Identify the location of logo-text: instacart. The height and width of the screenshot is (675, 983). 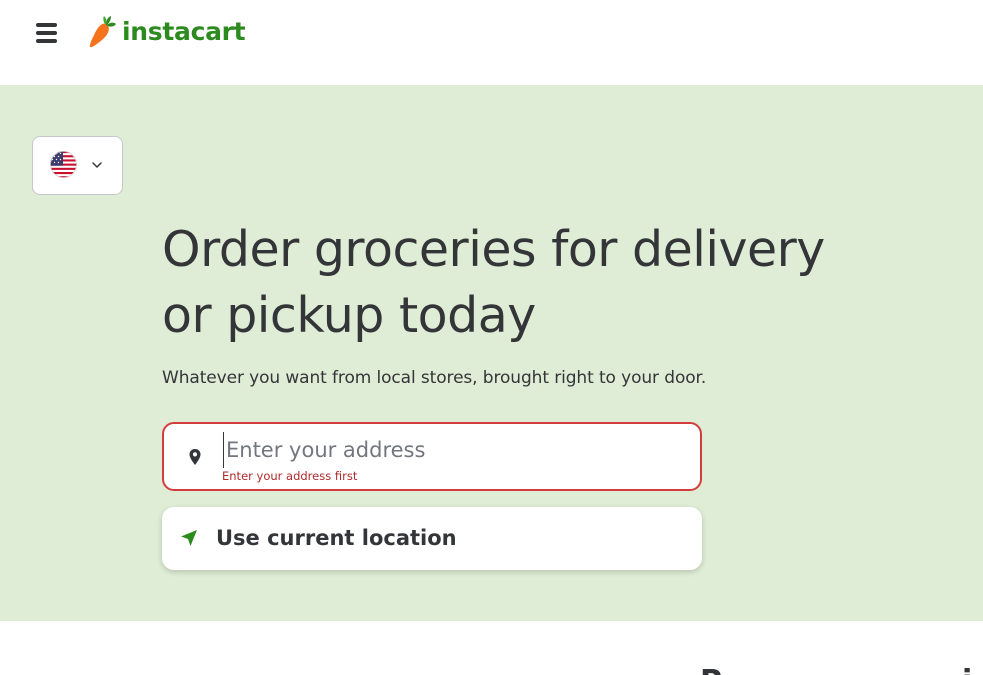
(184, 31).